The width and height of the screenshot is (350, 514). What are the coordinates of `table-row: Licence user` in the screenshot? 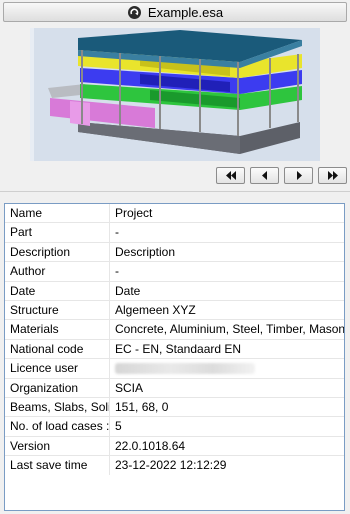 It's located at (174, 369).